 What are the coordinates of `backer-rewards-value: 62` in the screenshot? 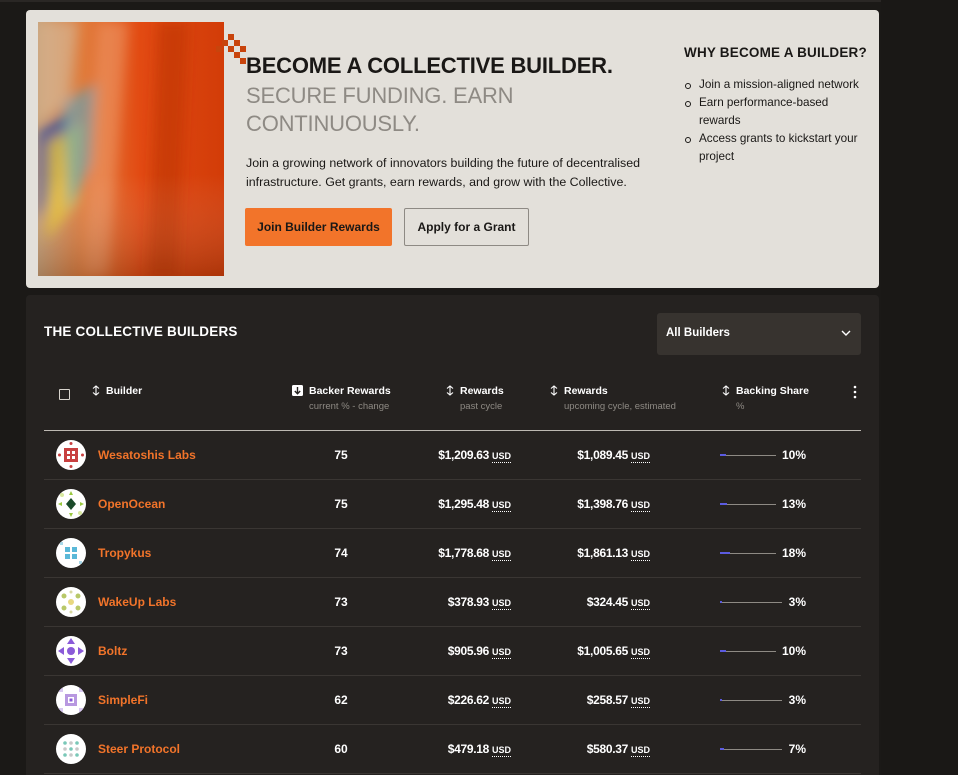 It's located at (341, 700).